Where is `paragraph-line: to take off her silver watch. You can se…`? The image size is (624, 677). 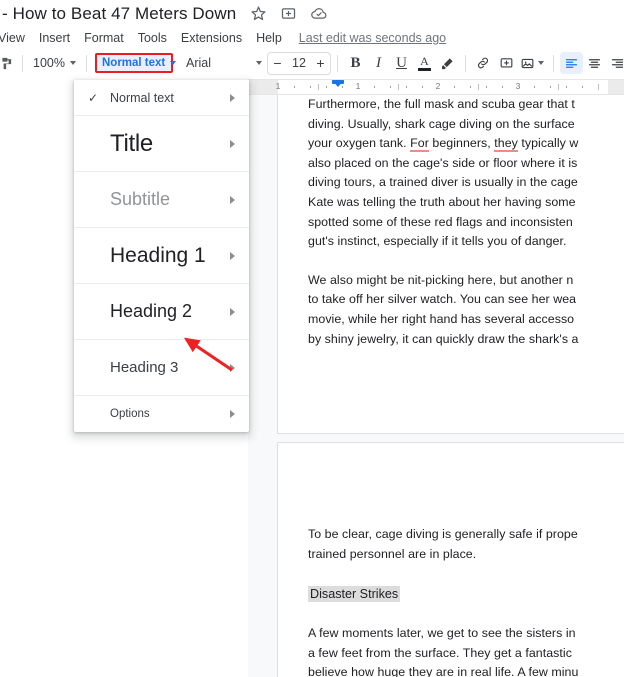 paragraph-line: to take off her silver watch. You can se… is located at coordinates (442, 299).